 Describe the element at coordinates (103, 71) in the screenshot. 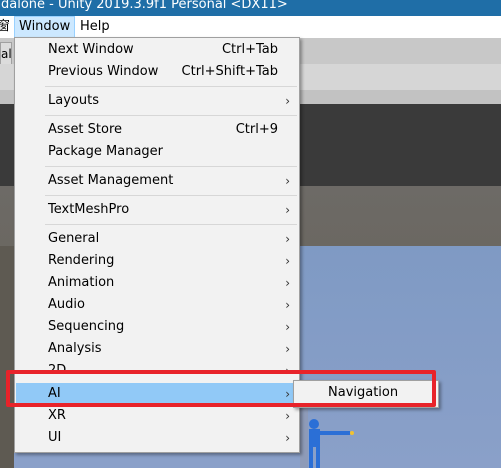

I see `menu-item-label: Previous Window` at that location.